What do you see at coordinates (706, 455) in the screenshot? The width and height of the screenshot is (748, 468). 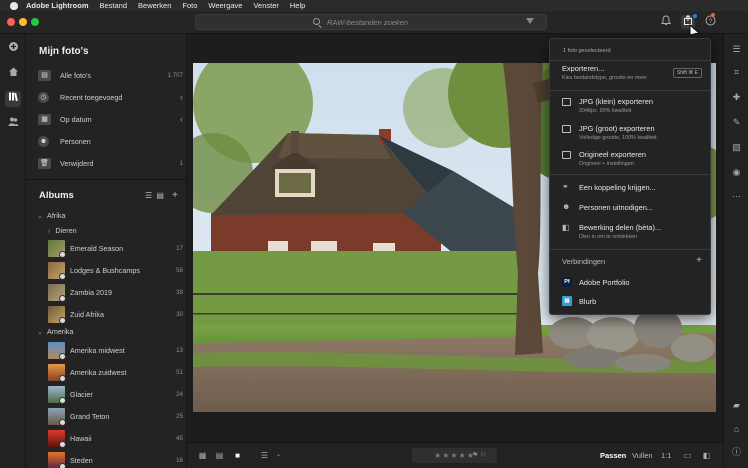 I see `compare-icon: ◧` at bounding box center [706, 455].